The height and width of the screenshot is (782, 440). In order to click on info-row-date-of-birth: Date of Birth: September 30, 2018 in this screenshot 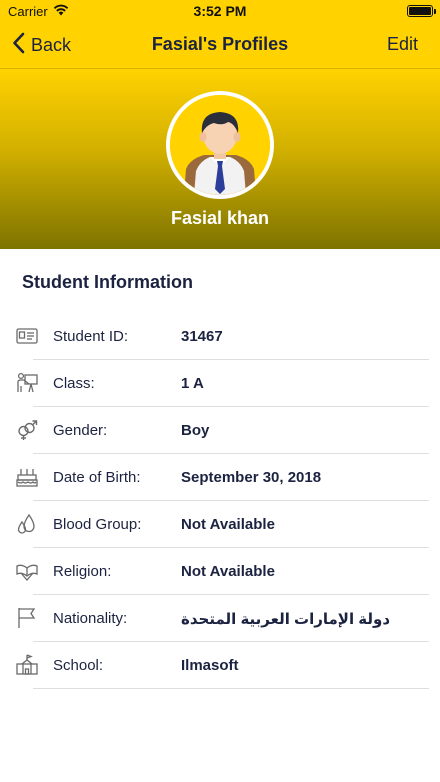, I will do `click(220, 477)`.